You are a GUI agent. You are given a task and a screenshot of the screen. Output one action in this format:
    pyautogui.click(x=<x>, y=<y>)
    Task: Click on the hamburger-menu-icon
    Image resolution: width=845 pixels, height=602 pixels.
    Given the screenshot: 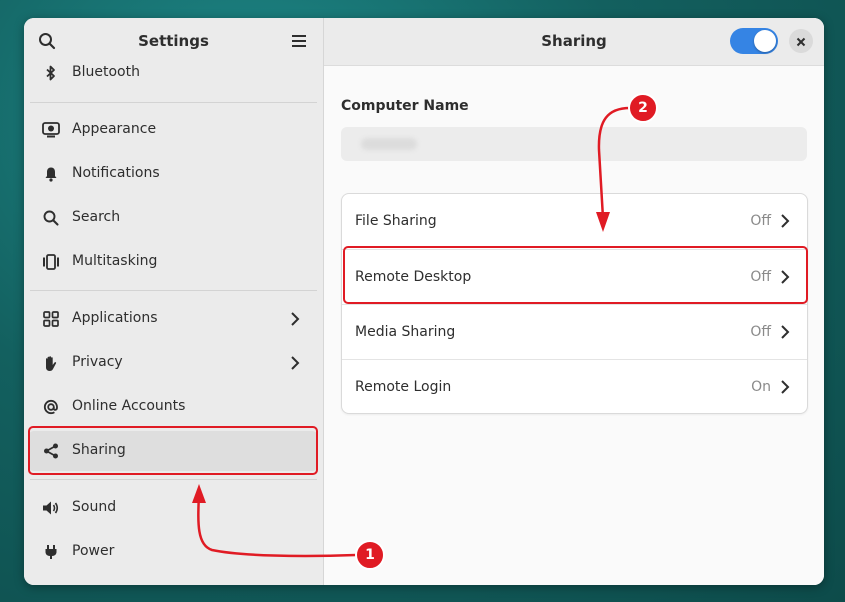 What is the action you would take?
    pyautogui.click(x=299, y=41)
    